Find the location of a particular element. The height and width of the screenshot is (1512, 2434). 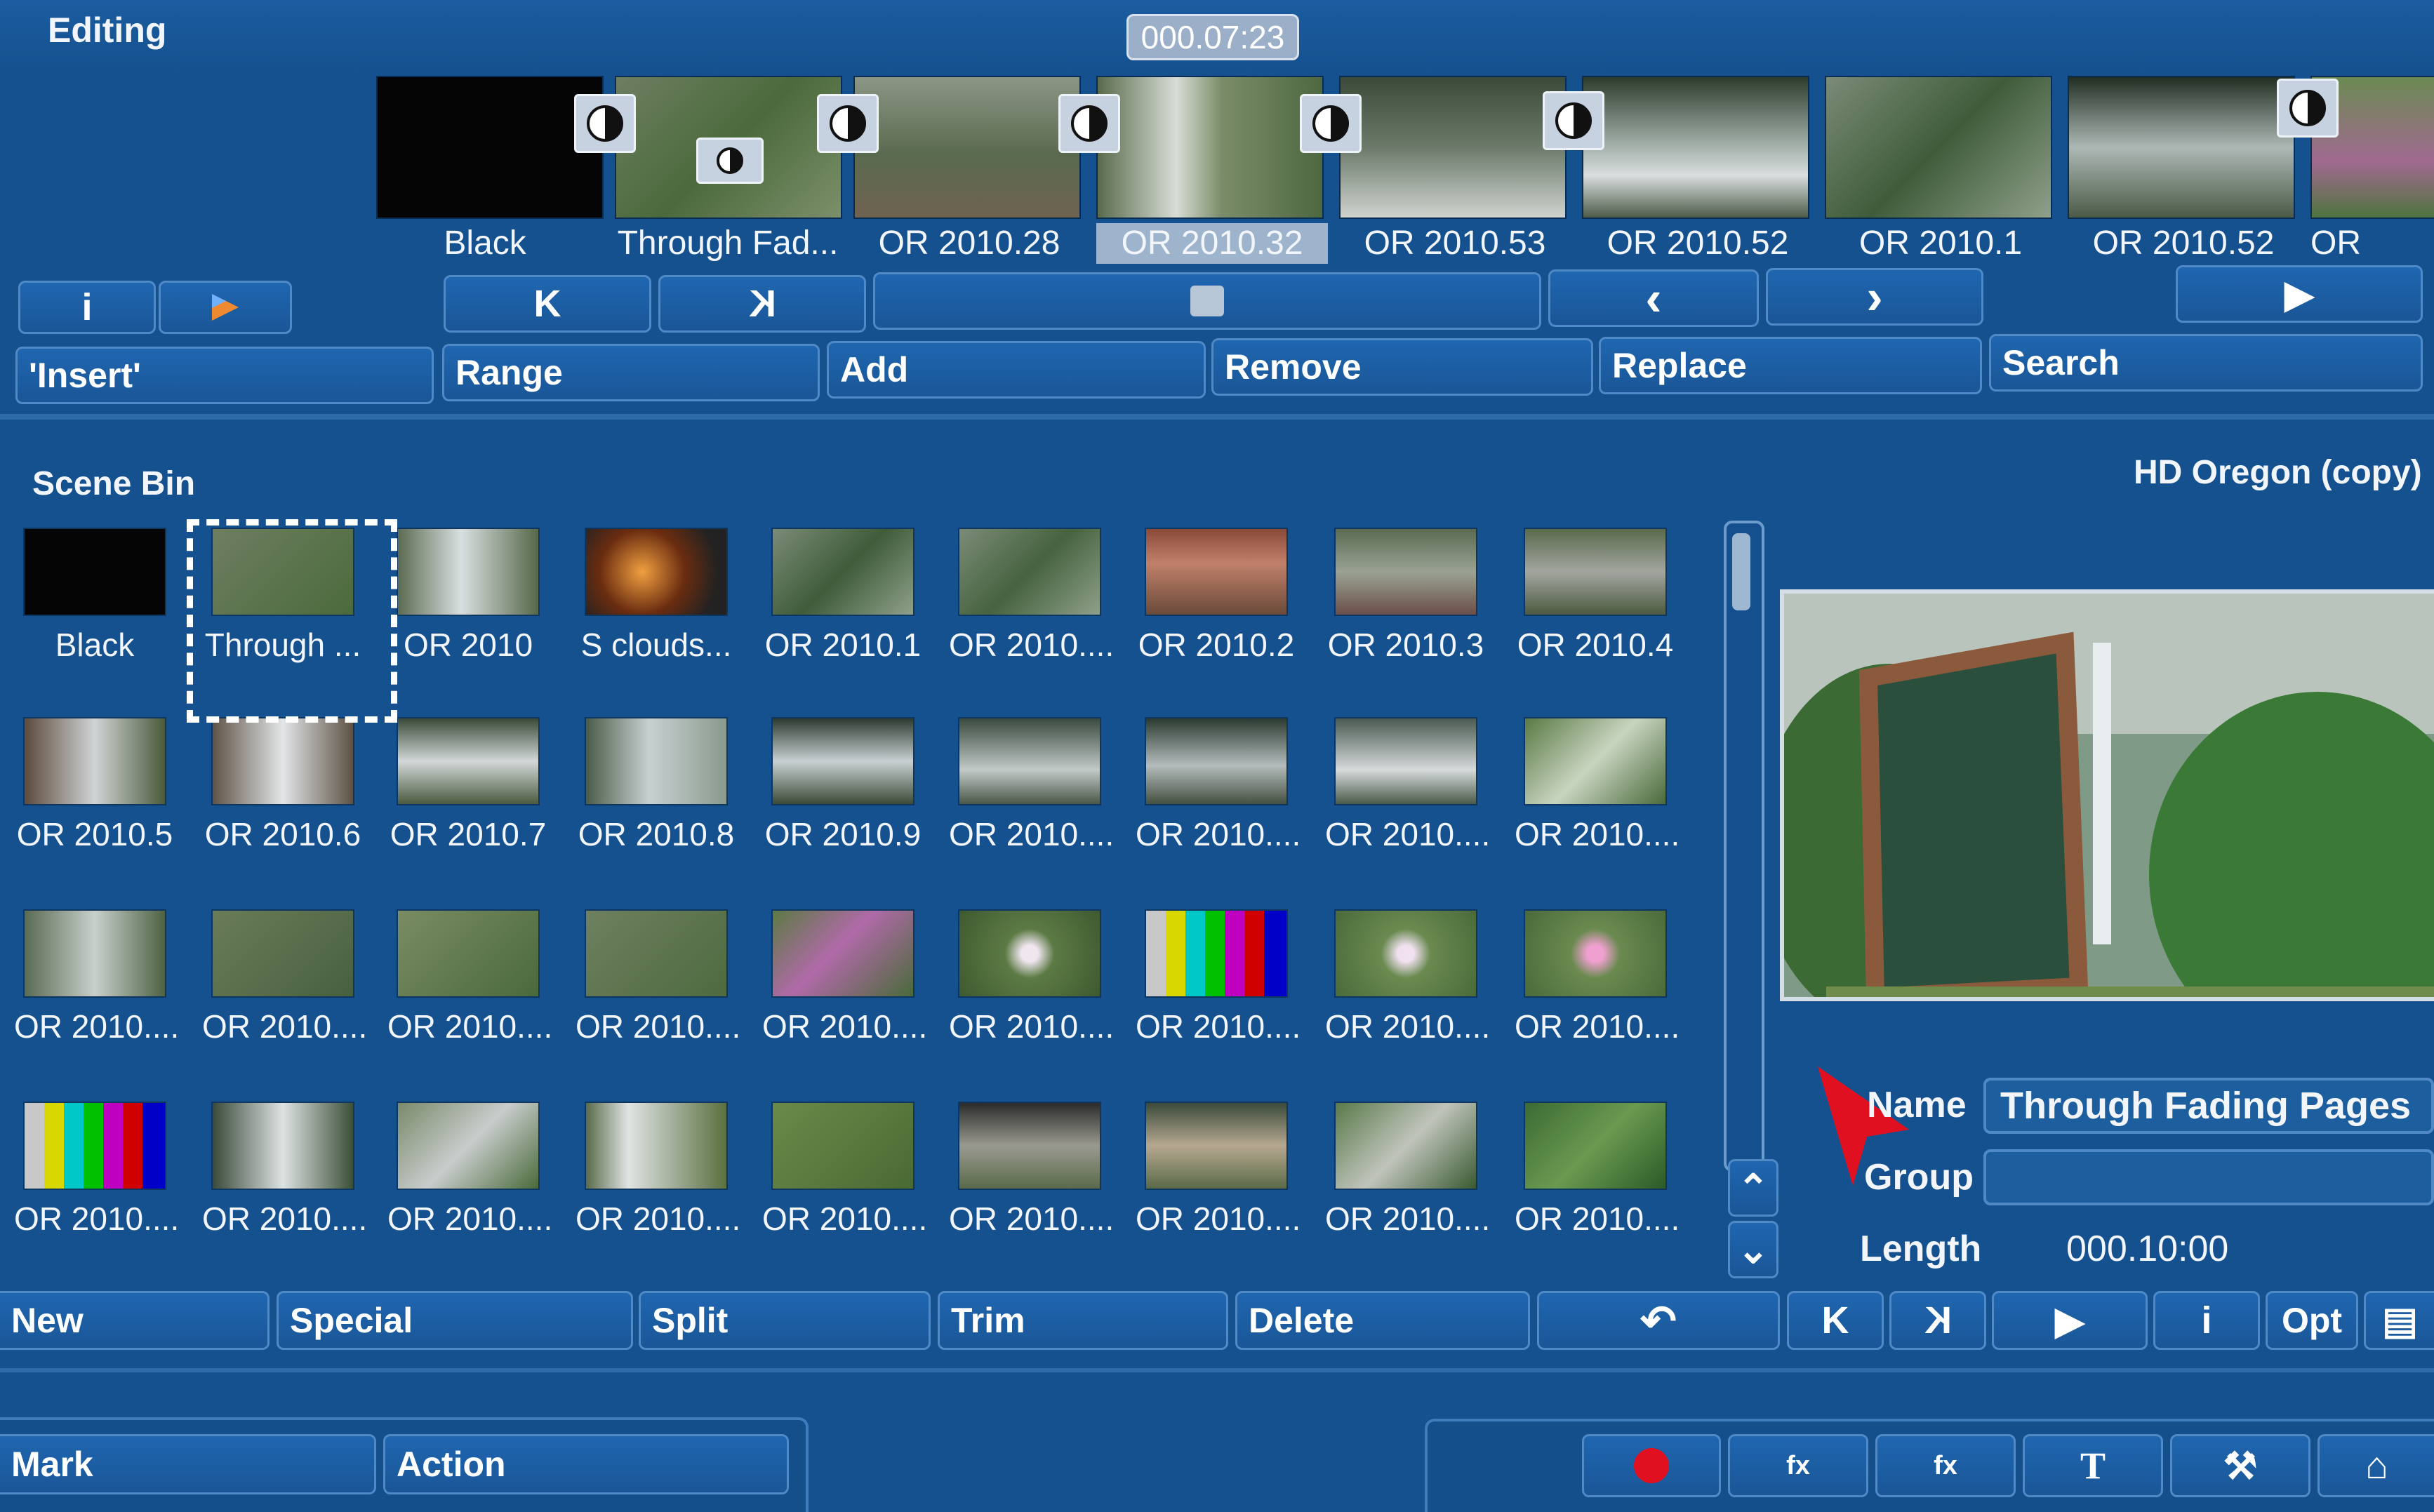

remove-button: Remove is located at coordinates (1402, 367).